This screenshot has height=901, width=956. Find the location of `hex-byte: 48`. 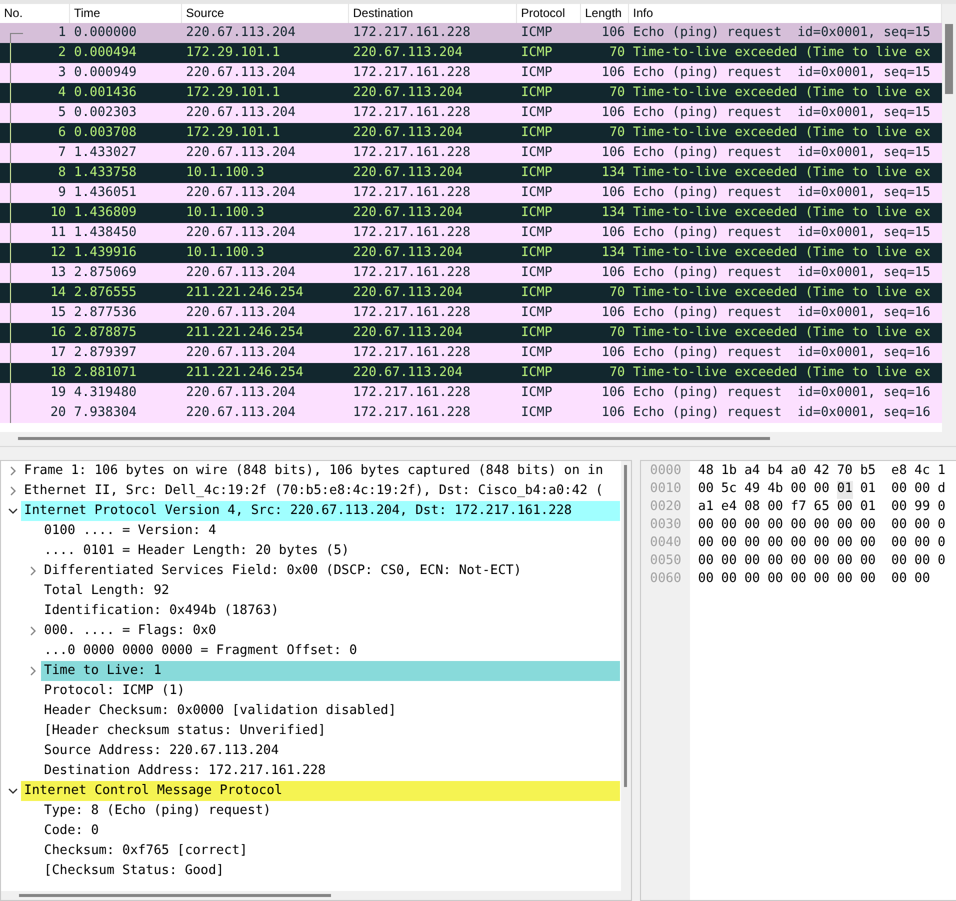

hex-byte: 48 is located at coordinates (706, 472).